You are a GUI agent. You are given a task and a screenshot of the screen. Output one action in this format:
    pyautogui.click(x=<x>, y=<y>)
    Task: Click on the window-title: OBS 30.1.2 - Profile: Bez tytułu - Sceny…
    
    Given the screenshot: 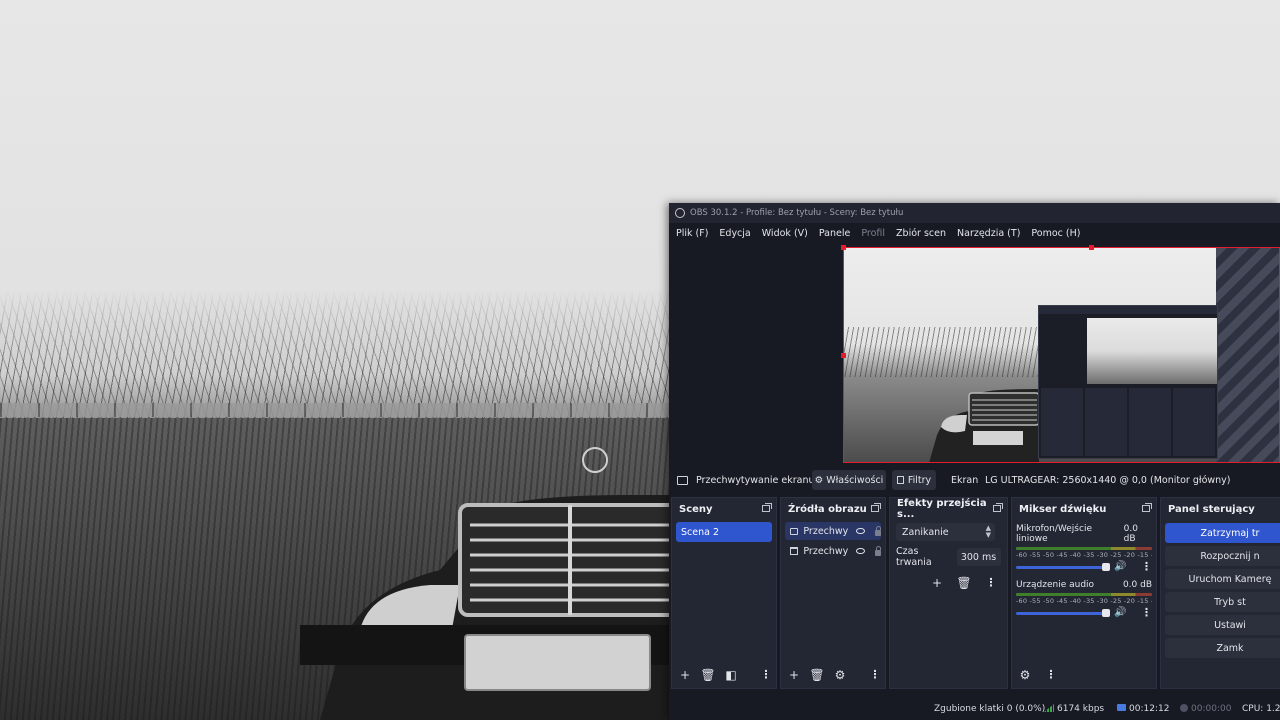 What is the action you would take?
    pyautogui.click(x=797, y=213)
    